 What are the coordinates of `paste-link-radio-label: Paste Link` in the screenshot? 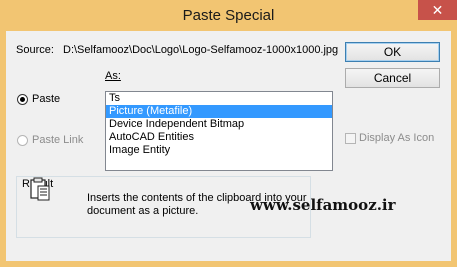 It's located at (57, 140).